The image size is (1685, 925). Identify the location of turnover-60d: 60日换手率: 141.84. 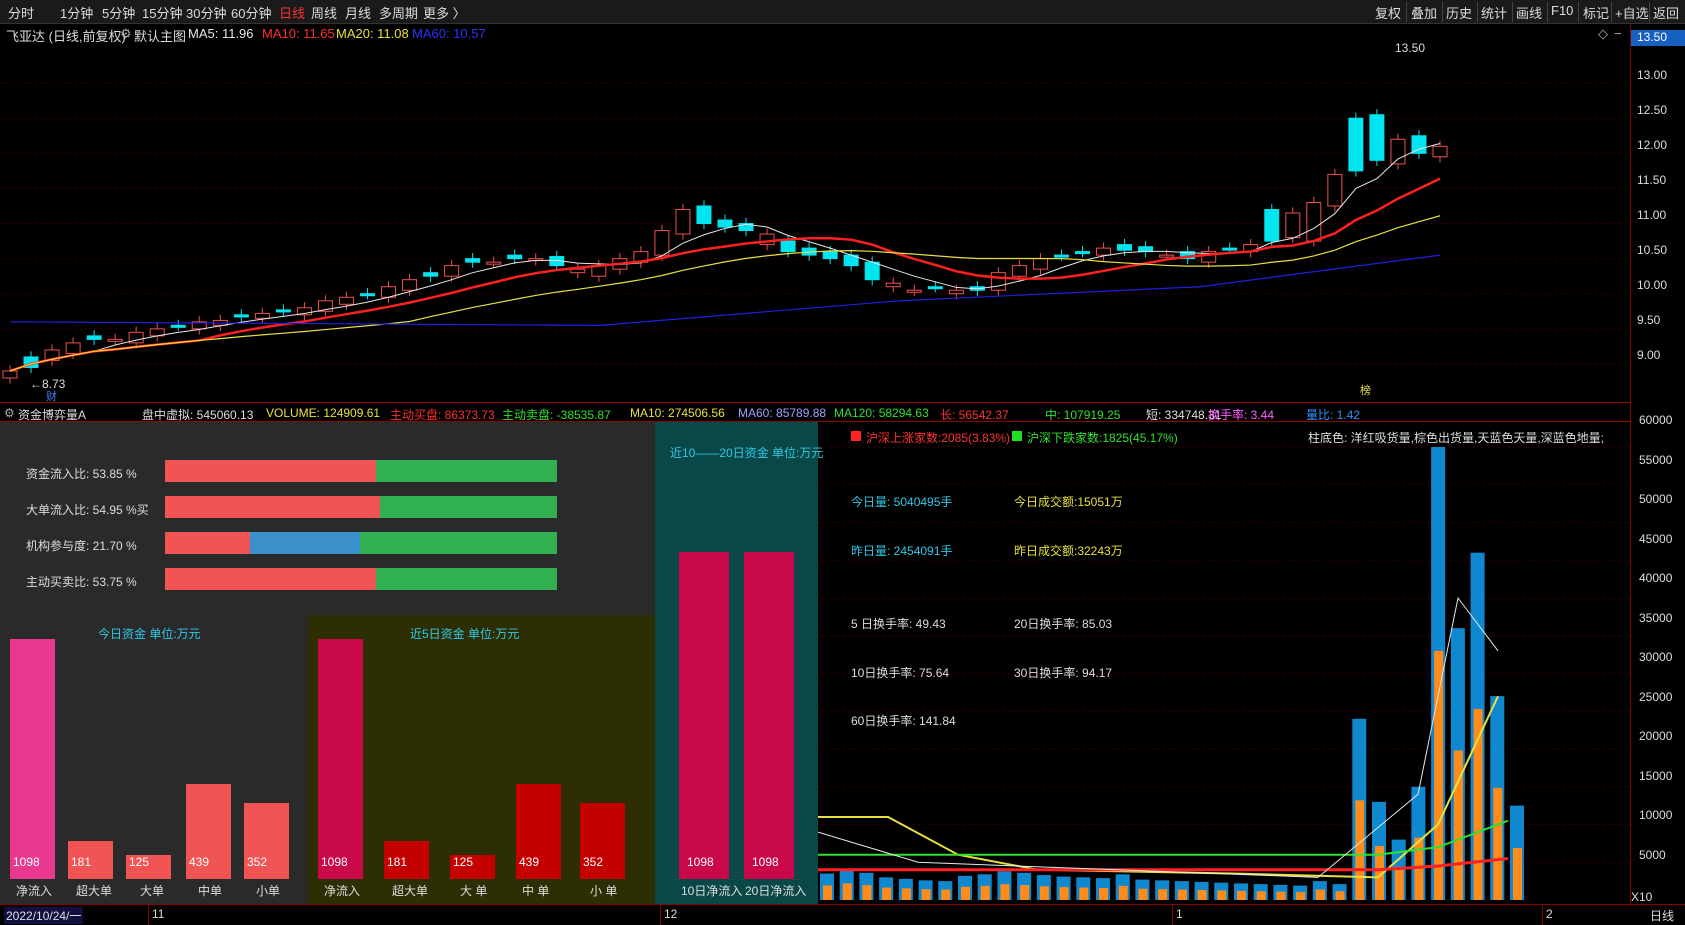
(903, 721).